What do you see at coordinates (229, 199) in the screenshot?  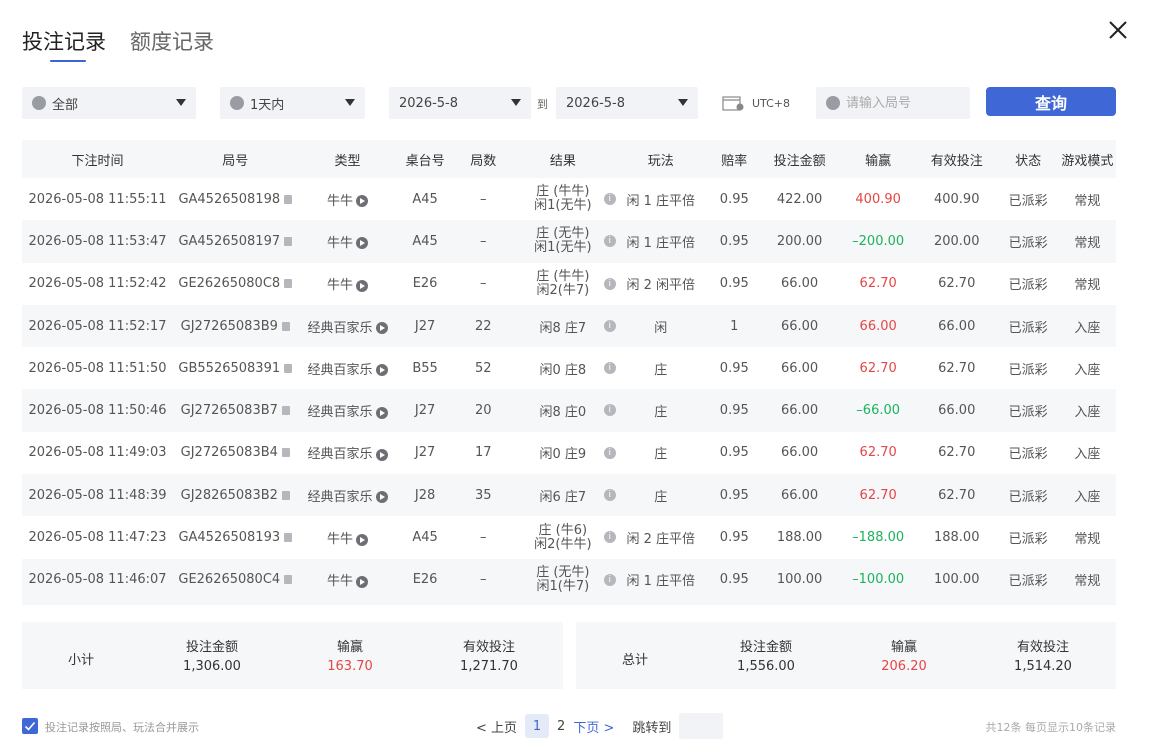 I see `round-number: GA4526508198` at bounding box center [229, 199].